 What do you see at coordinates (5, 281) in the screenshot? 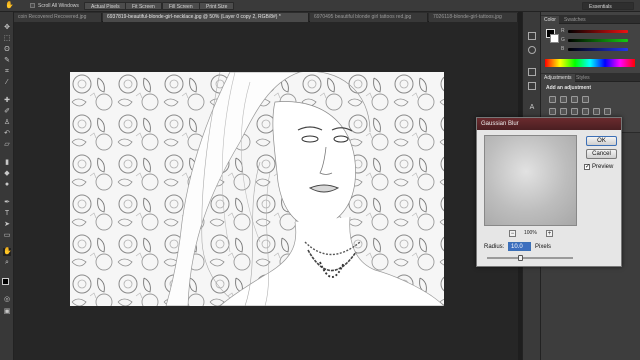
I see `foreground-color-swatch` at bounding box center [5, 281].